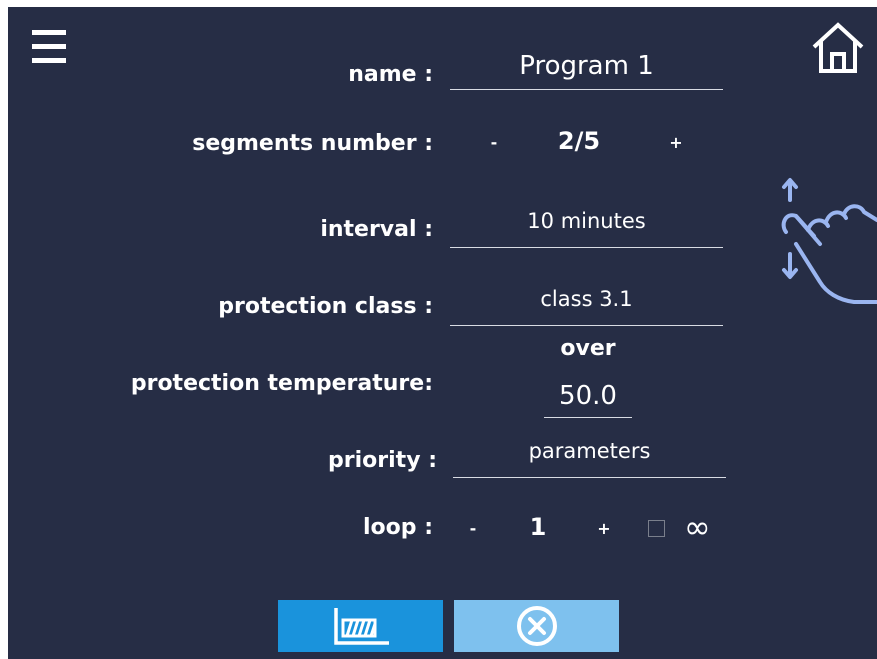  I want to click on cancel-button, so click(536, 626).